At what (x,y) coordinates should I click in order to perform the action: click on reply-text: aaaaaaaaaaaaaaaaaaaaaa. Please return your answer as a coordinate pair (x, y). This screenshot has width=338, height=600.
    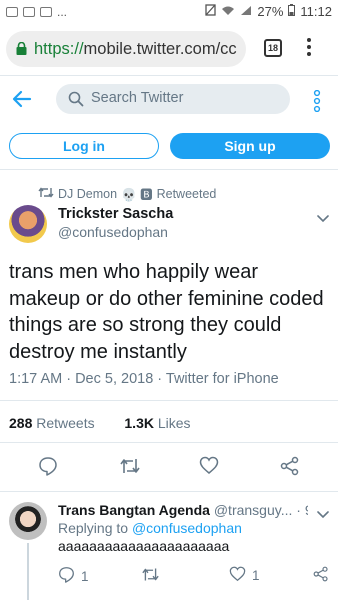
    Looking at the image, I should click on (144, 546).